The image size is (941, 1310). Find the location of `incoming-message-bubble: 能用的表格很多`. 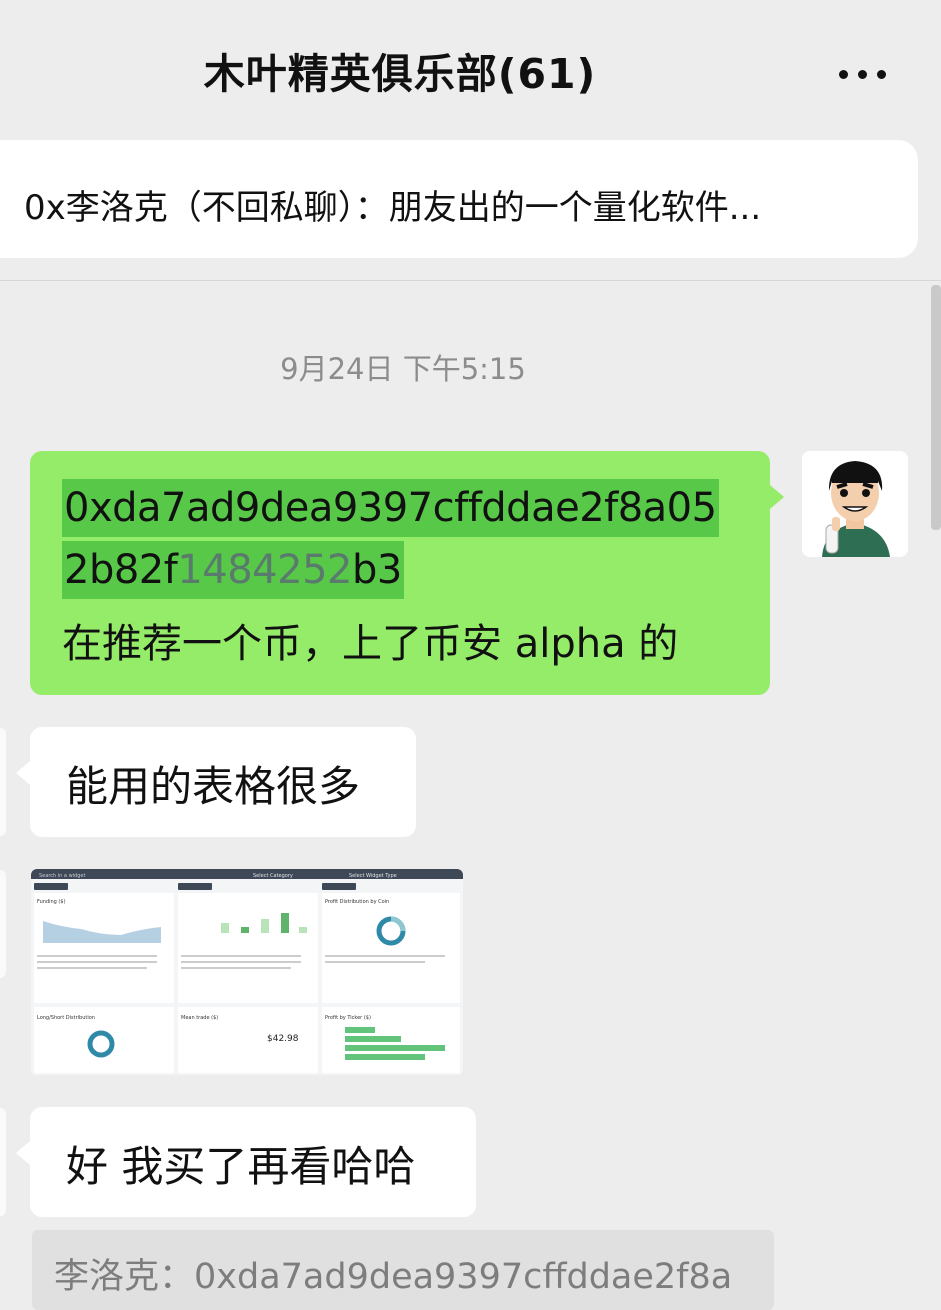

incoming-message-bubble: 能用的表格很多 is located at coordinates (216, 782).